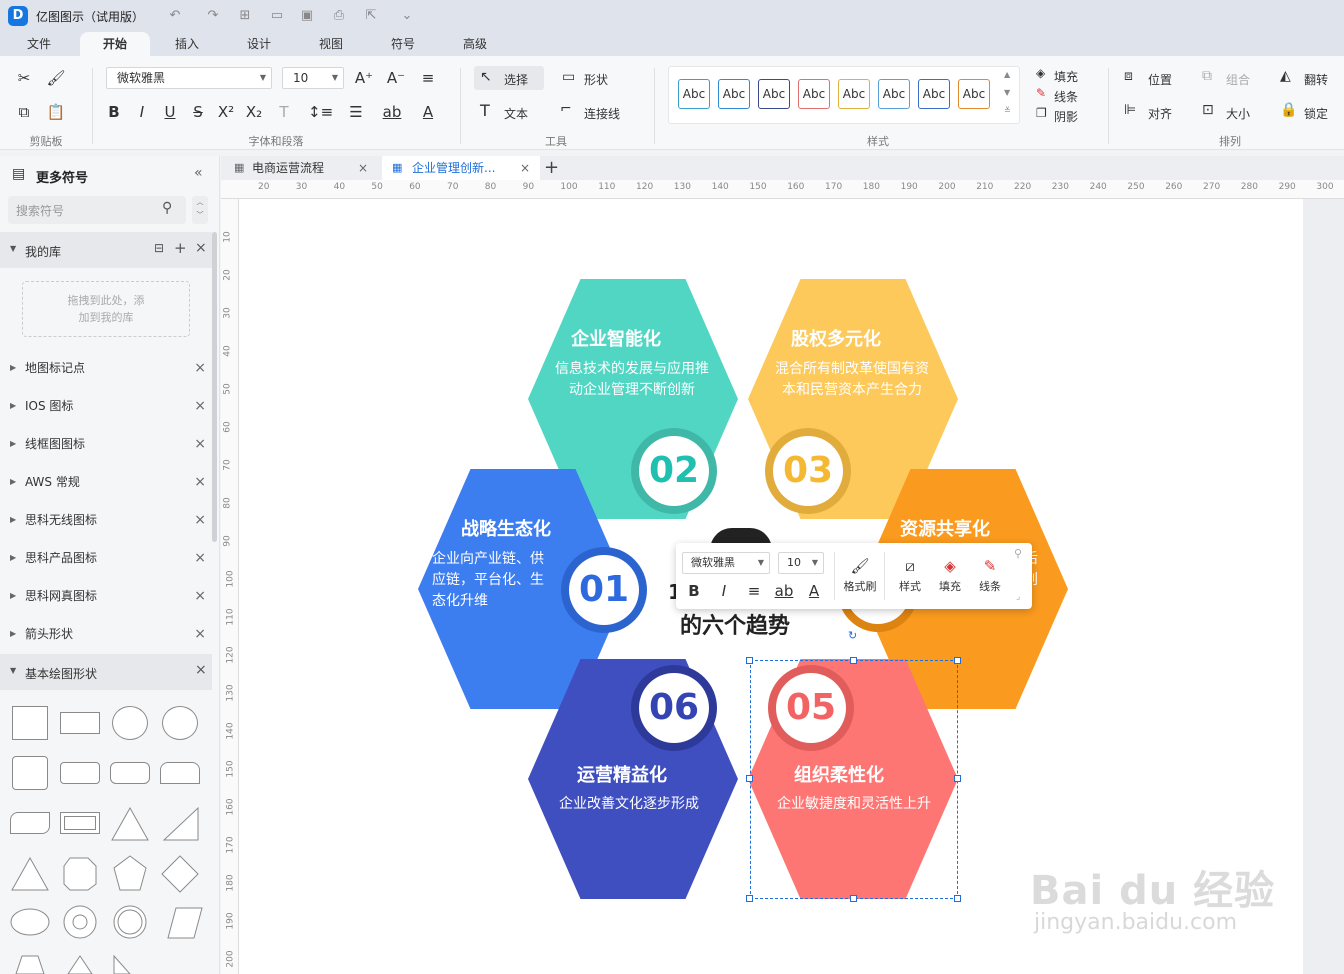 Image resolution: width=1344 pixels, height=974 pixels. I want to click on flip-button: ◭ 翻转, so click(1310, 78).